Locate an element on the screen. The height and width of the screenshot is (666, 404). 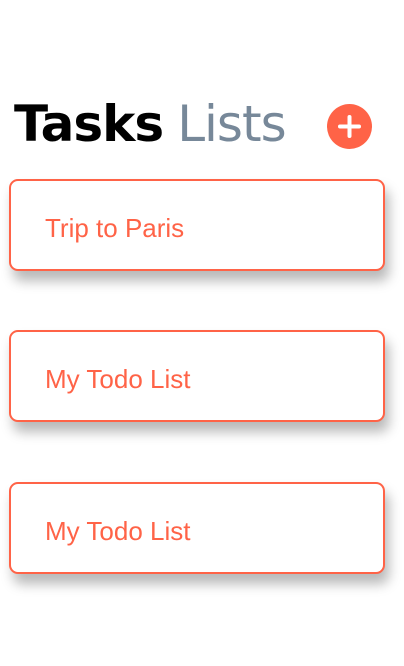
title-tasks: Tasks is located at coordinates (89, 124).